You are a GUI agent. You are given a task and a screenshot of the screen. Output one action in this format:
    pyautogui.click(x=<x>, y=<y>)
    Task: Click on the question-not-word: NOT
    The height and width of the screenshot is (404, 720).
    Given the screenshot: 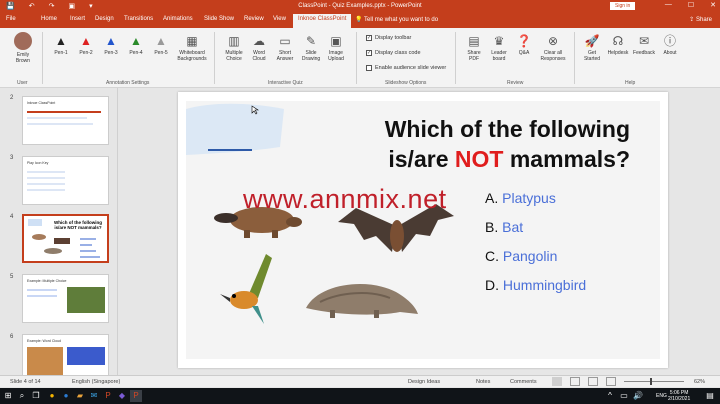 What is the action you would take?
    pyautogui.click(x=479, y=159)
    